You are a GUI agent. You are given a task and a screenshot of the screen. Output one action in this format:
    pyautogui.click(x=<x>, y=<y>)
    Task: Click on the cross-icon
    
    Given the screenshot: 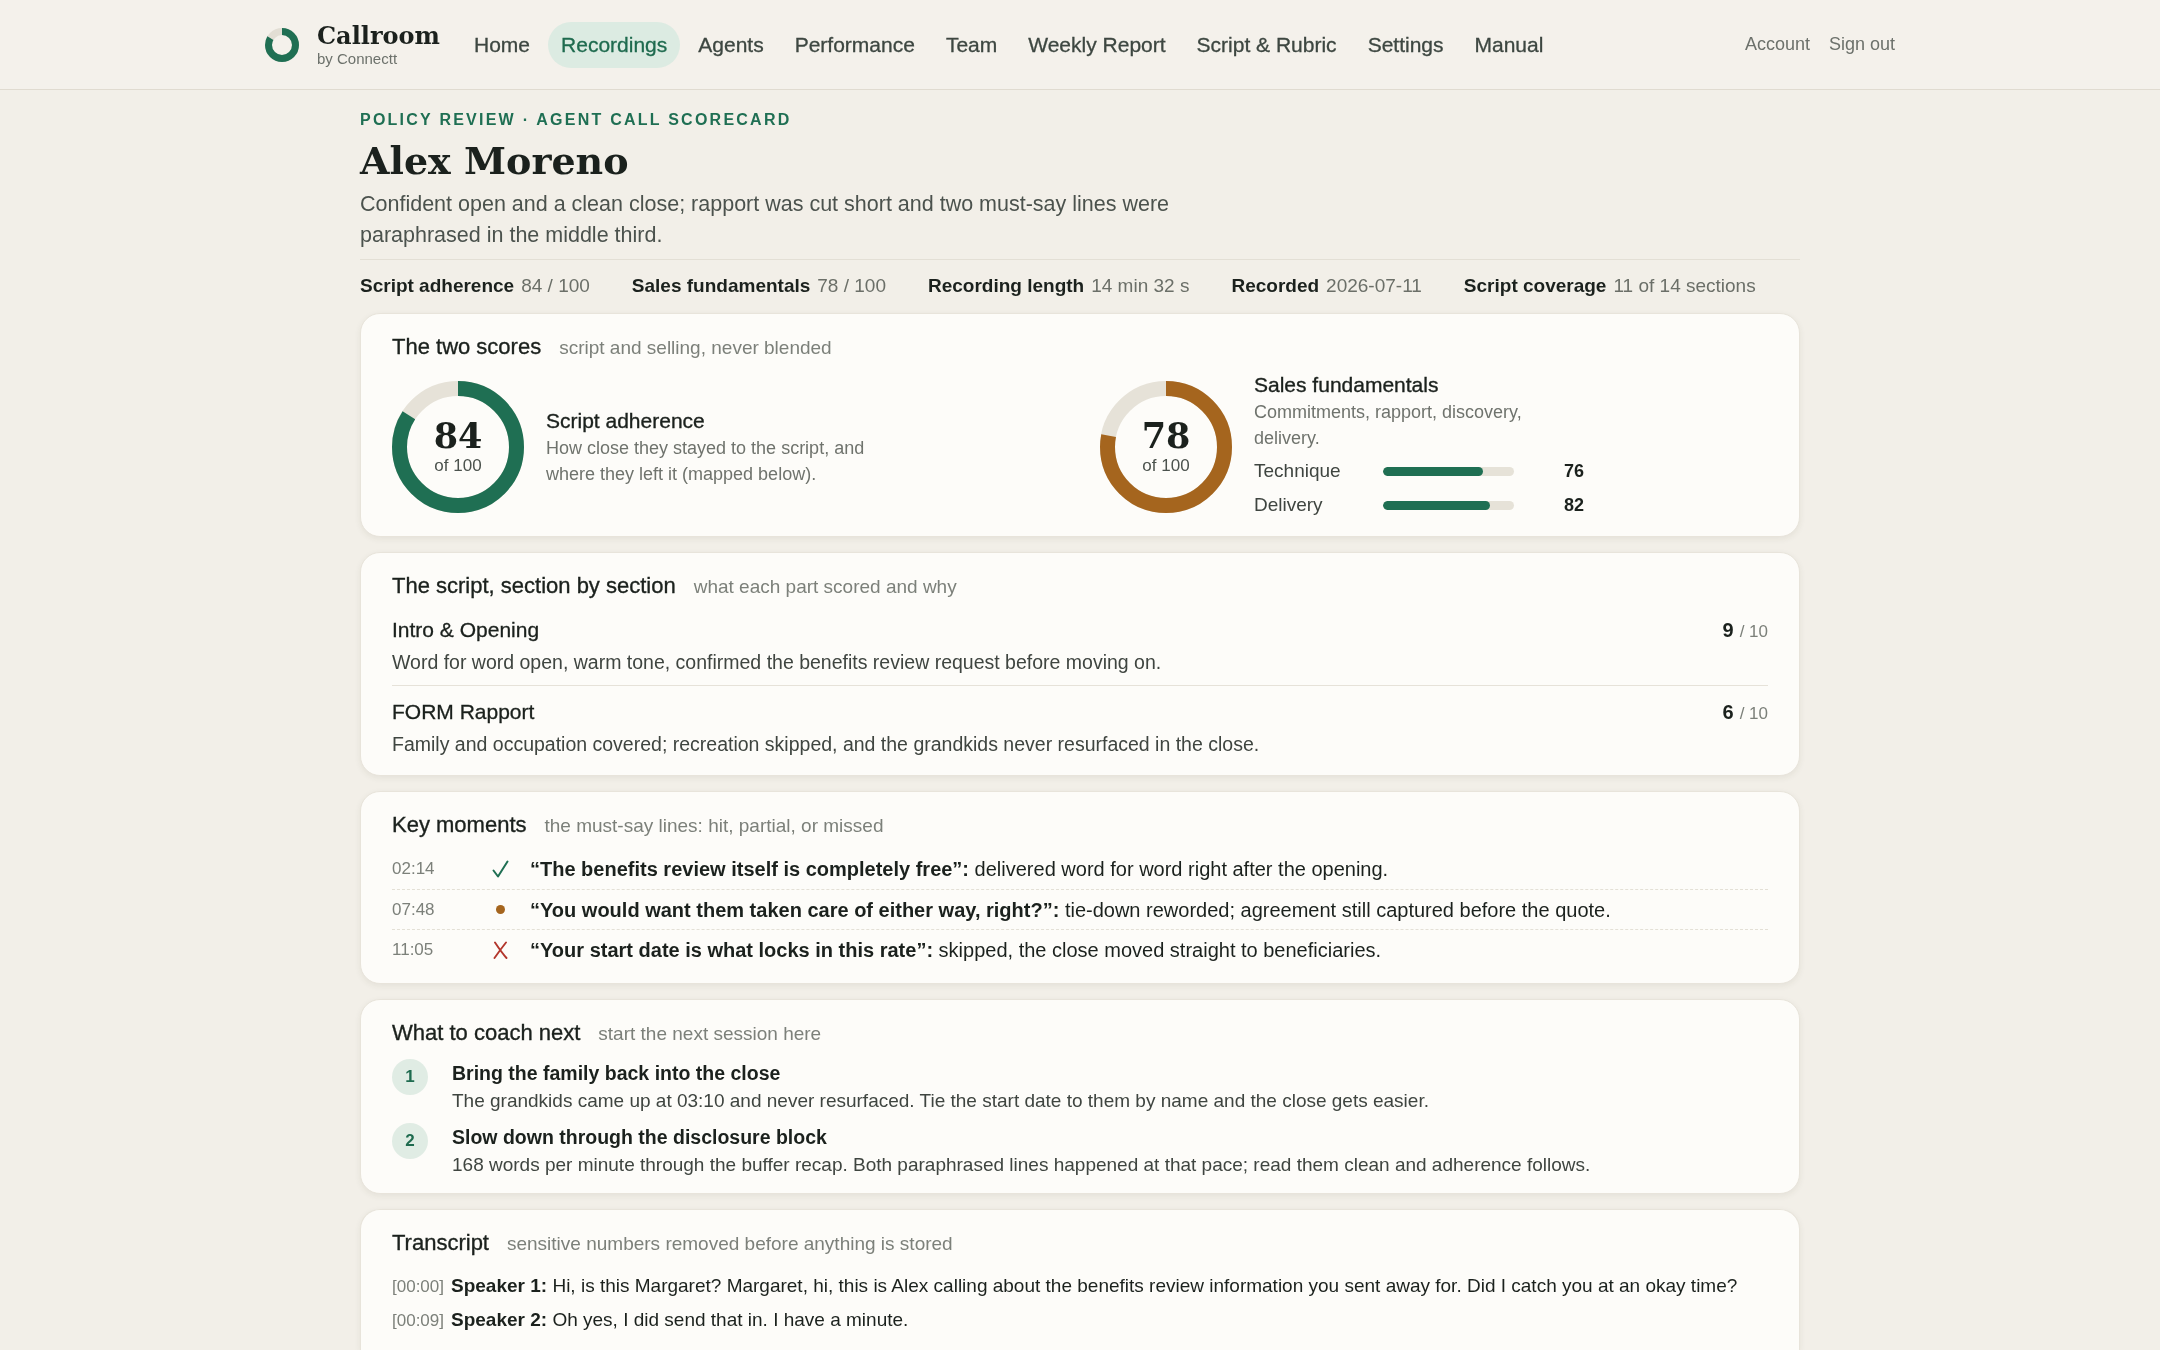 What is the action you would take?
    pyautogui.click(x=500, y=949)
    